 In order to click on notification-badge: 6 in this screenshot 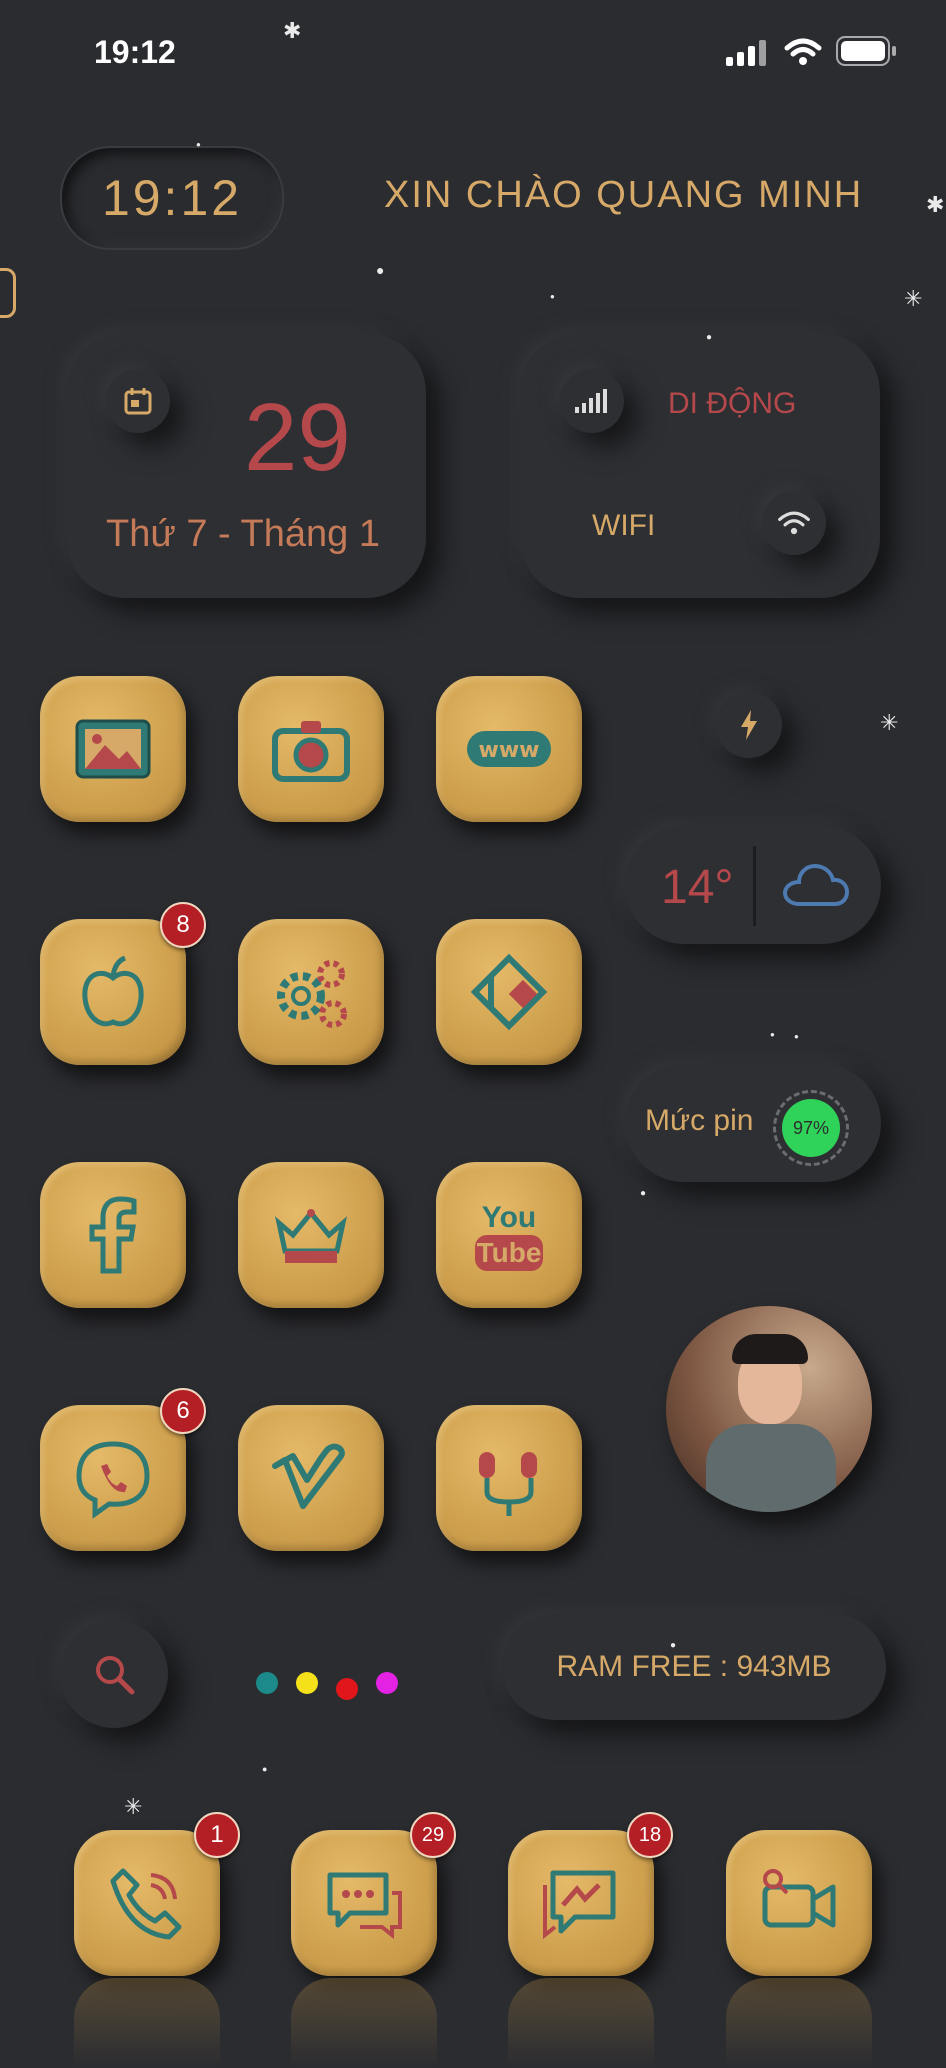, I will do `click(183, 1411)`.